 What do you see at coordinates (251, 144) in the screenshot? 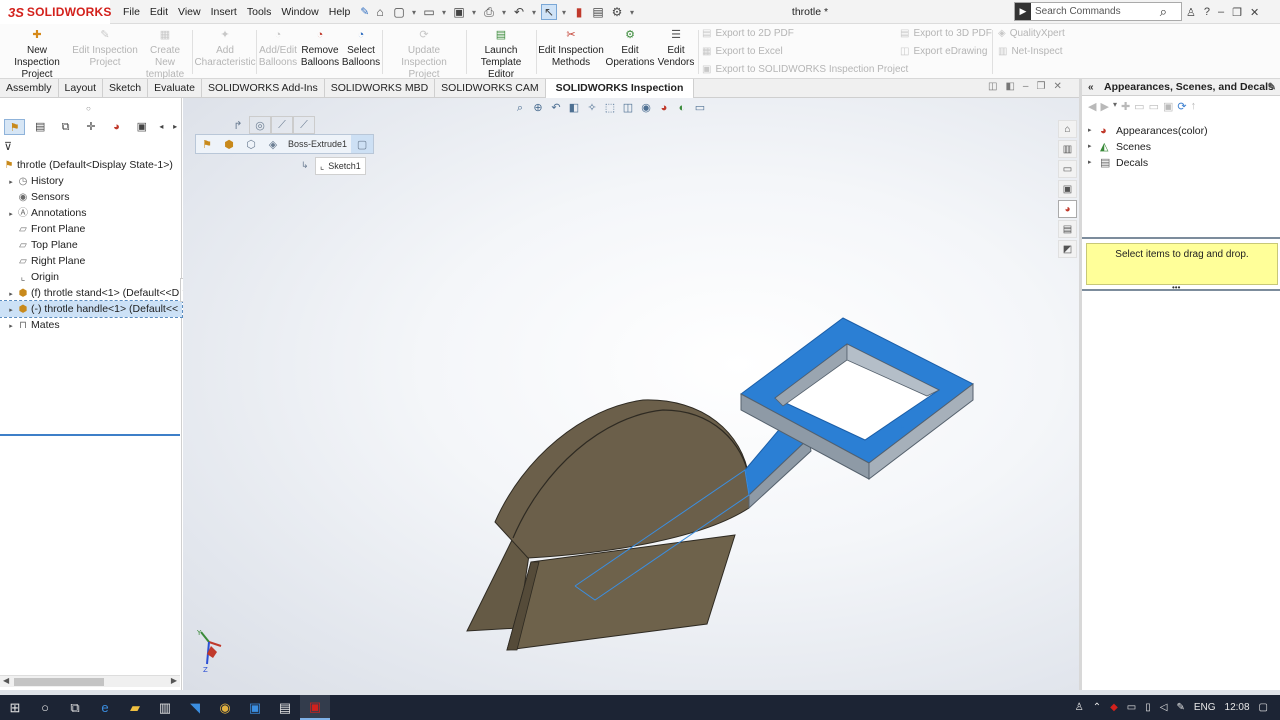
I see `body-crumb-icon: ⬡` at bounding box center [251, 144].